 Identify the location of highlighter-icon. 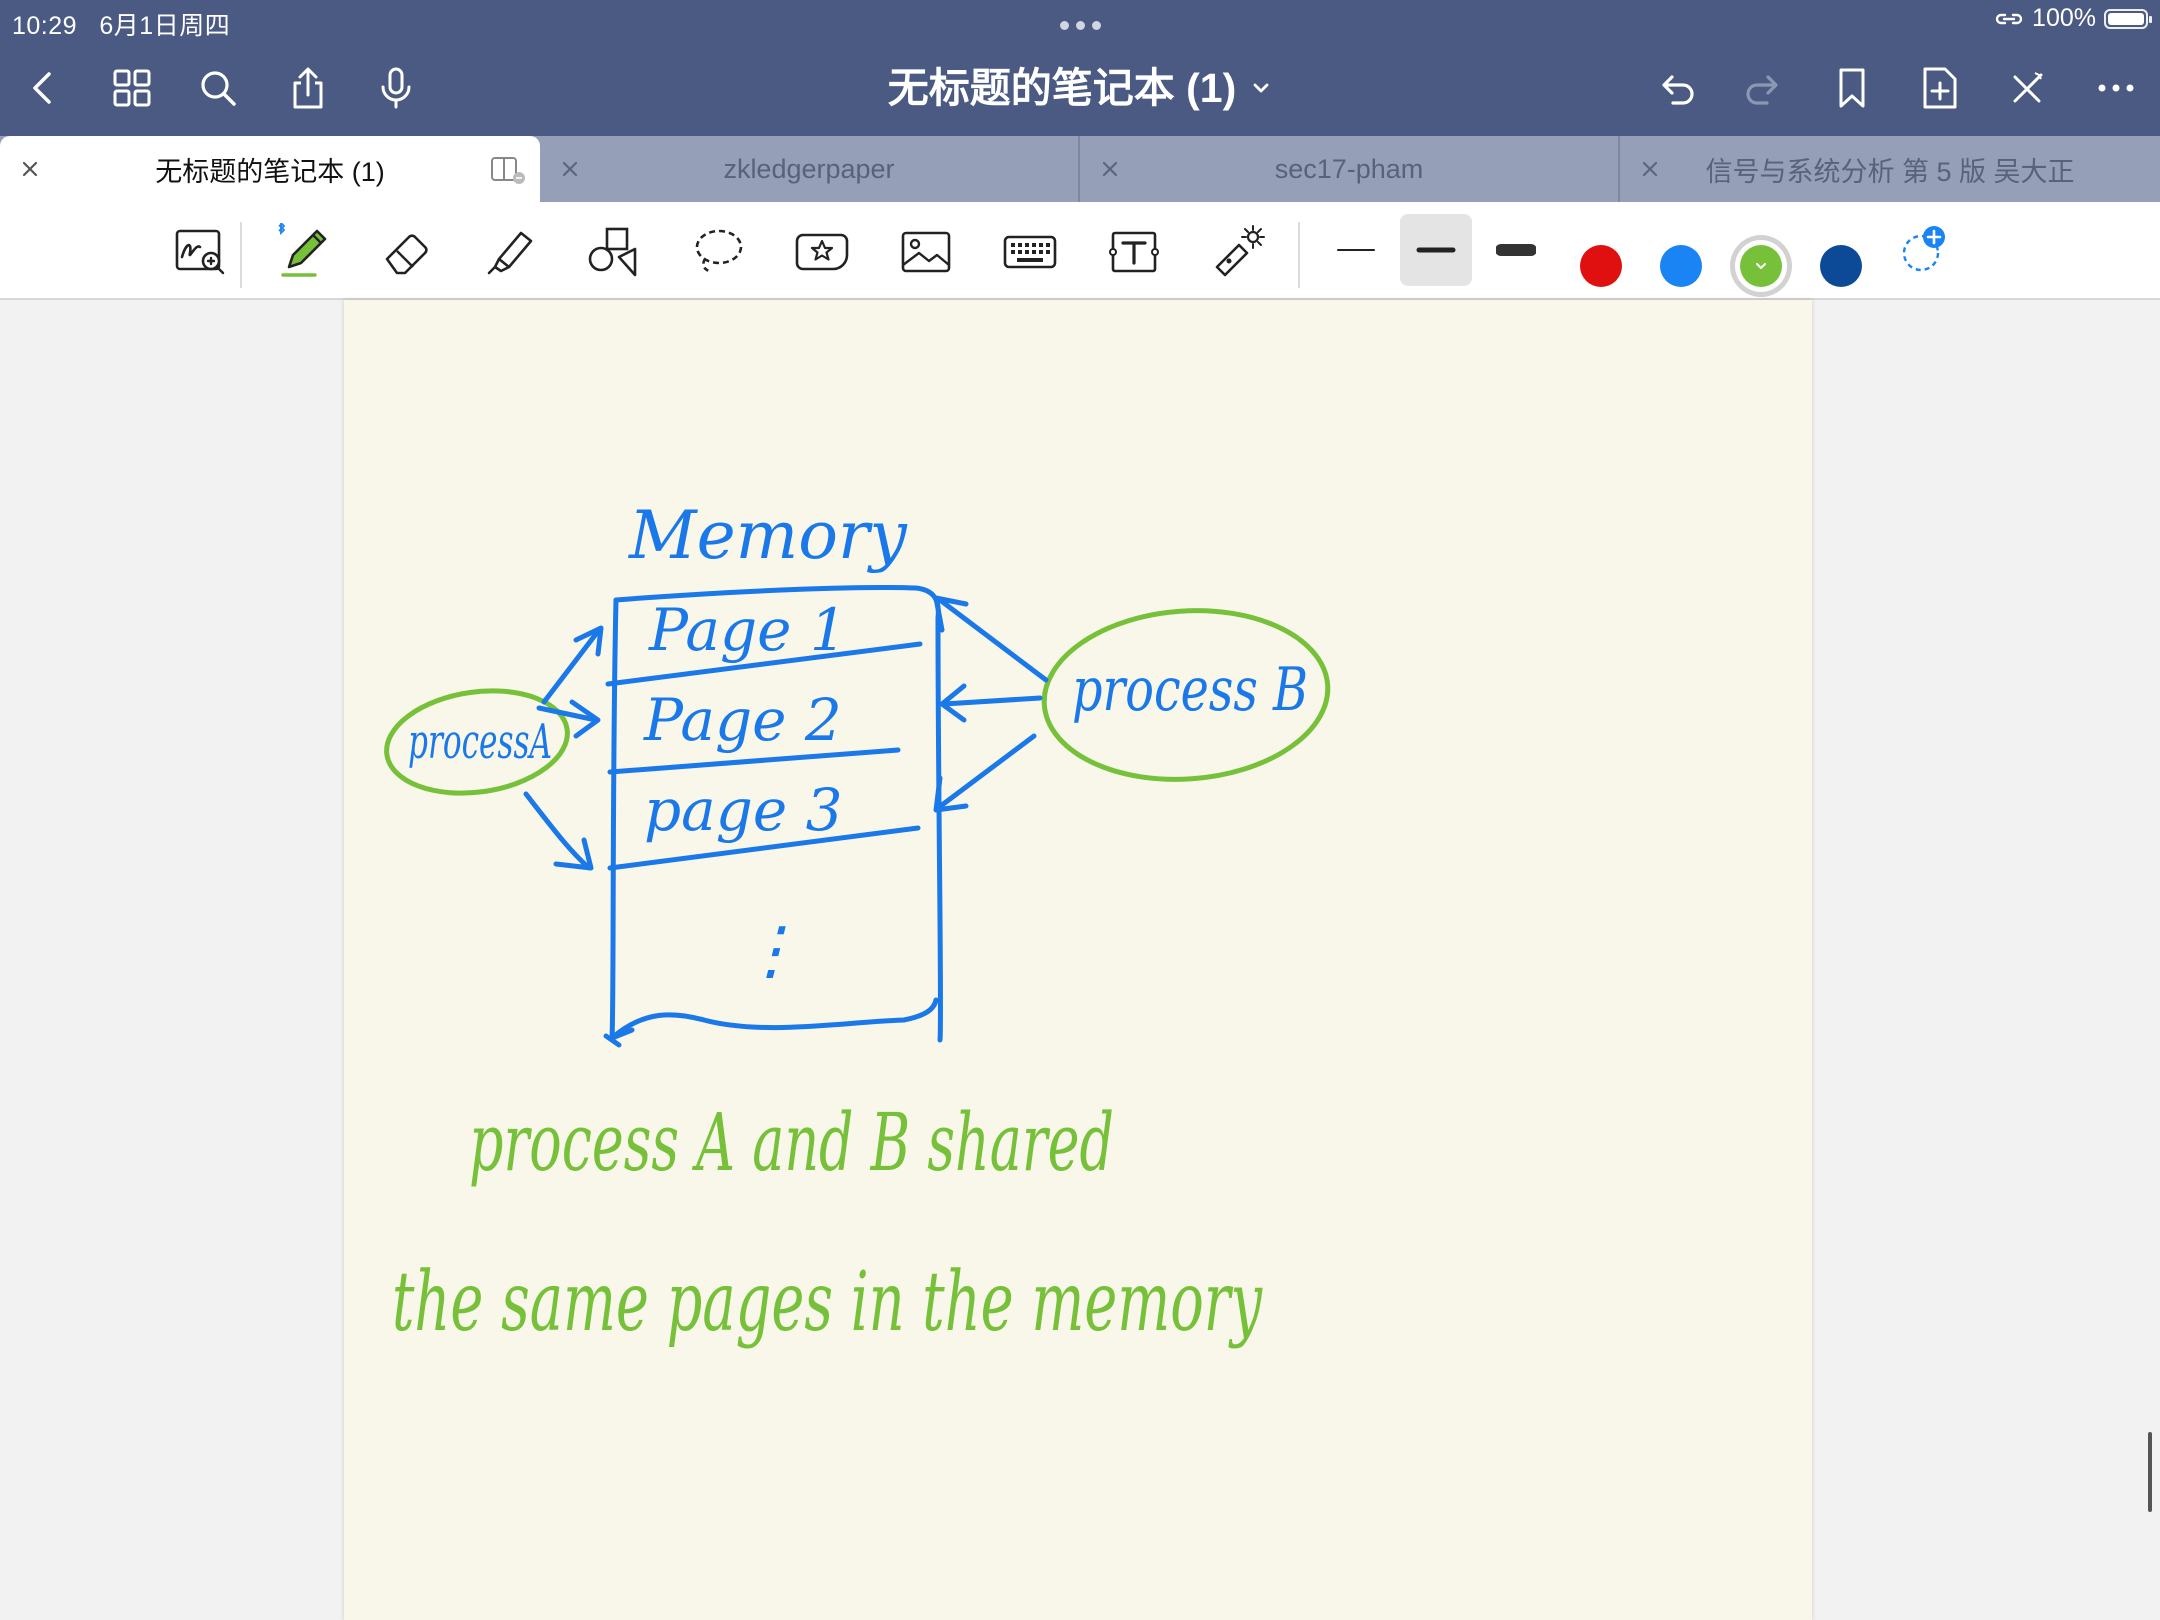
(510, 253).